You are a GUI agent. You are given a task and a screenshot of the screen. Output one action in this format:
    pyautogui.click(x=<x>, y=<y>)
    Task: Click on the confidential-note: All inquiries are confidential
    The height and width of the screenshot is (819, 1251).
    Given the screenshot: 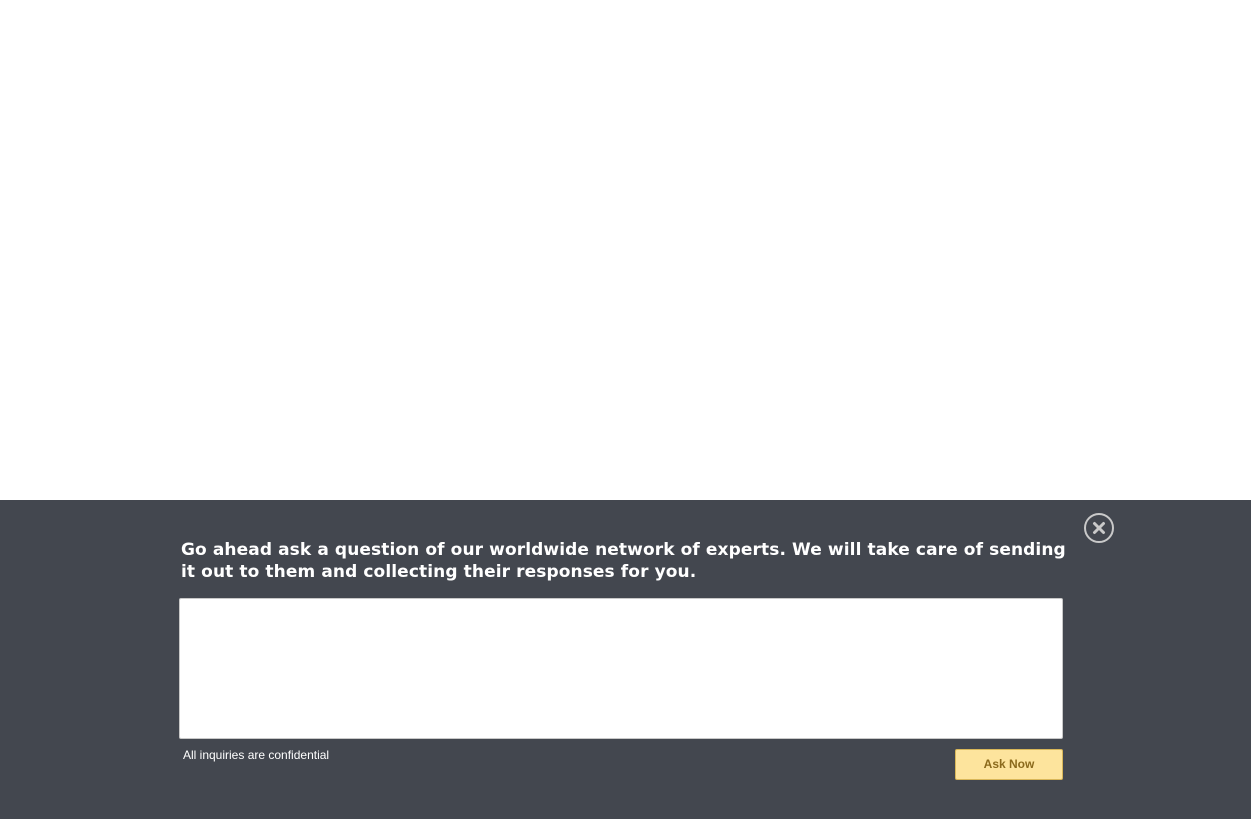 What is the action you would take?
    pyautogui.click(x=256, y=755)
    